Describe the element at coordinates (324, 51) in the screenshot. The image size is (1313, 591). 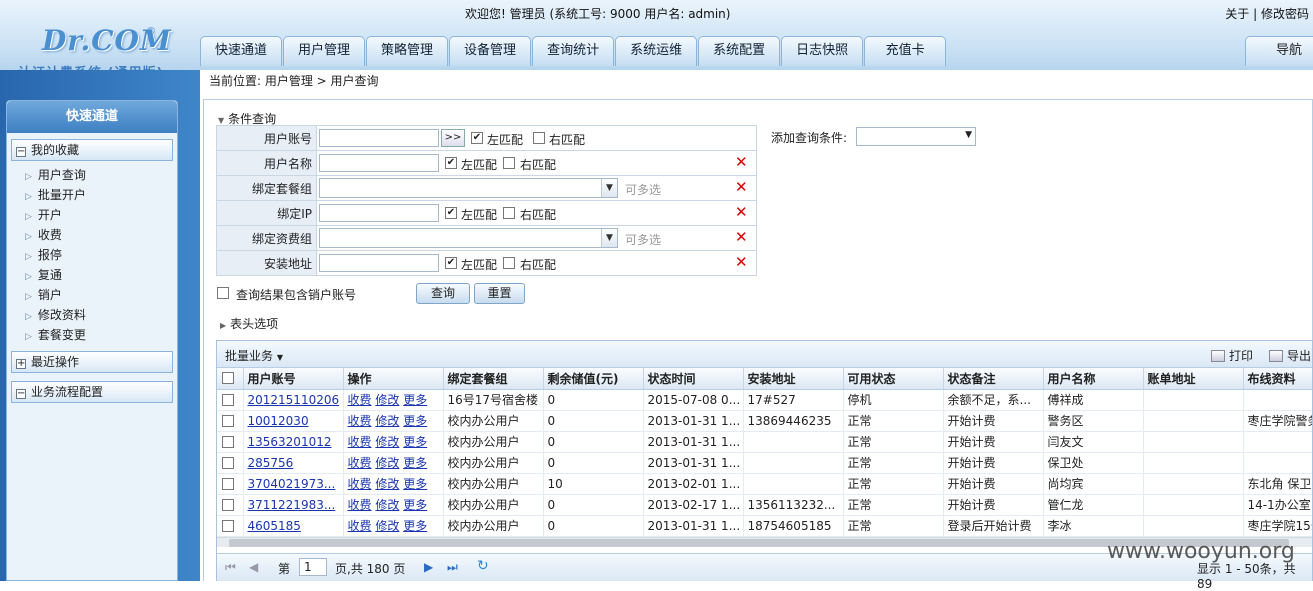
I see `tab-1: 用户管理` at that location.